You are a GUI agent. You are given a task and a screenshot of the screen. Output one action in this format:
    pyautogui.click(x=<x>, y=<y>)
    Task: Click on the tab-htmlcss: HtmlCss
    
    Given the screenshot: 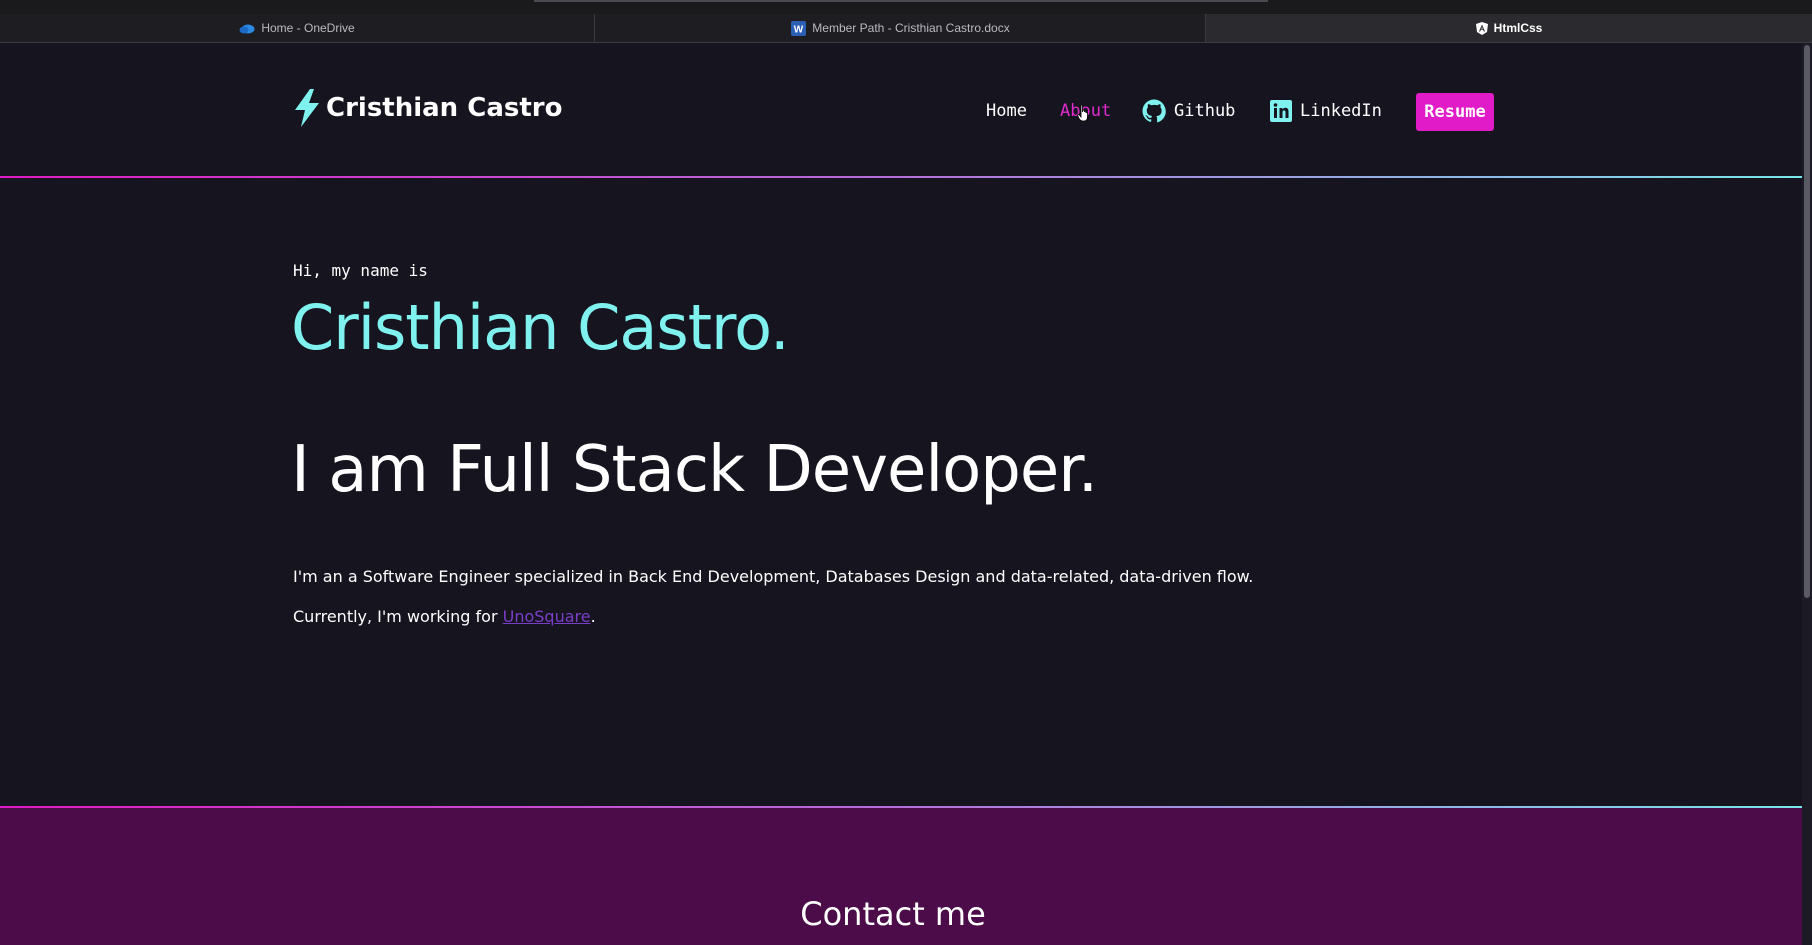 What is the action you would take?
    pyautogui.click(x=1509, y=28)
    